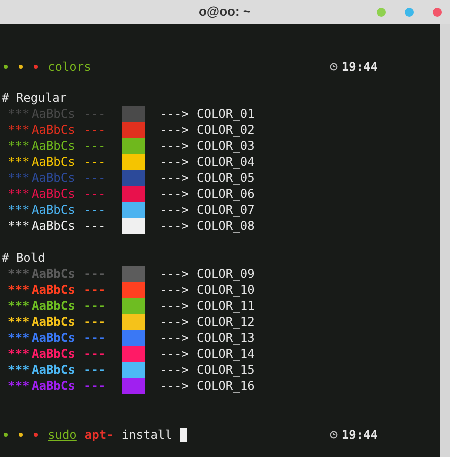 Image resolution: width=450 pixels, height=457 pixels. Describe the element at coordinates (70, 67) in the screenshot. I see `command-text: colors` at that location.